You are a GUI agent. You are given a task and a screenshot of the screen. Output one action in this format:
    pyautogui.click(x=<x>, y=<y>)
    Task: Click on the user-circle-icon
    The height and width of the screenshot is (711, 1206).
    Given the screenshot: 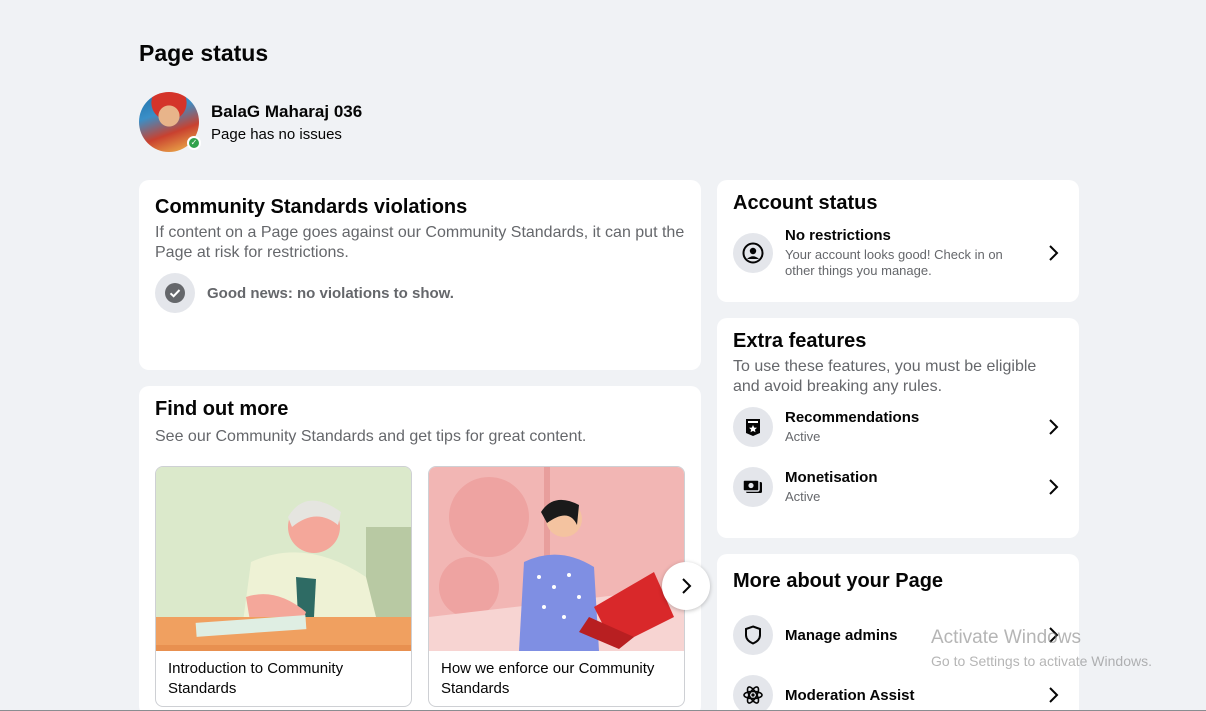 What is the action you would take?
    pyautogui.click(x=753, y=253)
    